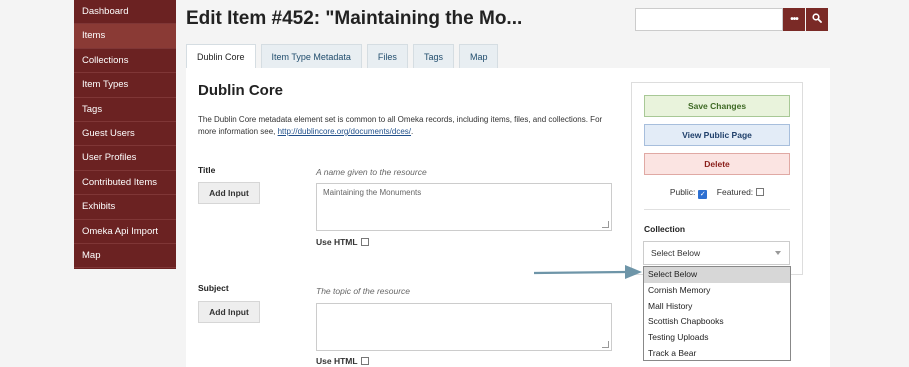 The image size is (909, 367). Describe the element at coordinates (587, 272) in the screenshot. I see `annotation-arrow-icon` at that location.